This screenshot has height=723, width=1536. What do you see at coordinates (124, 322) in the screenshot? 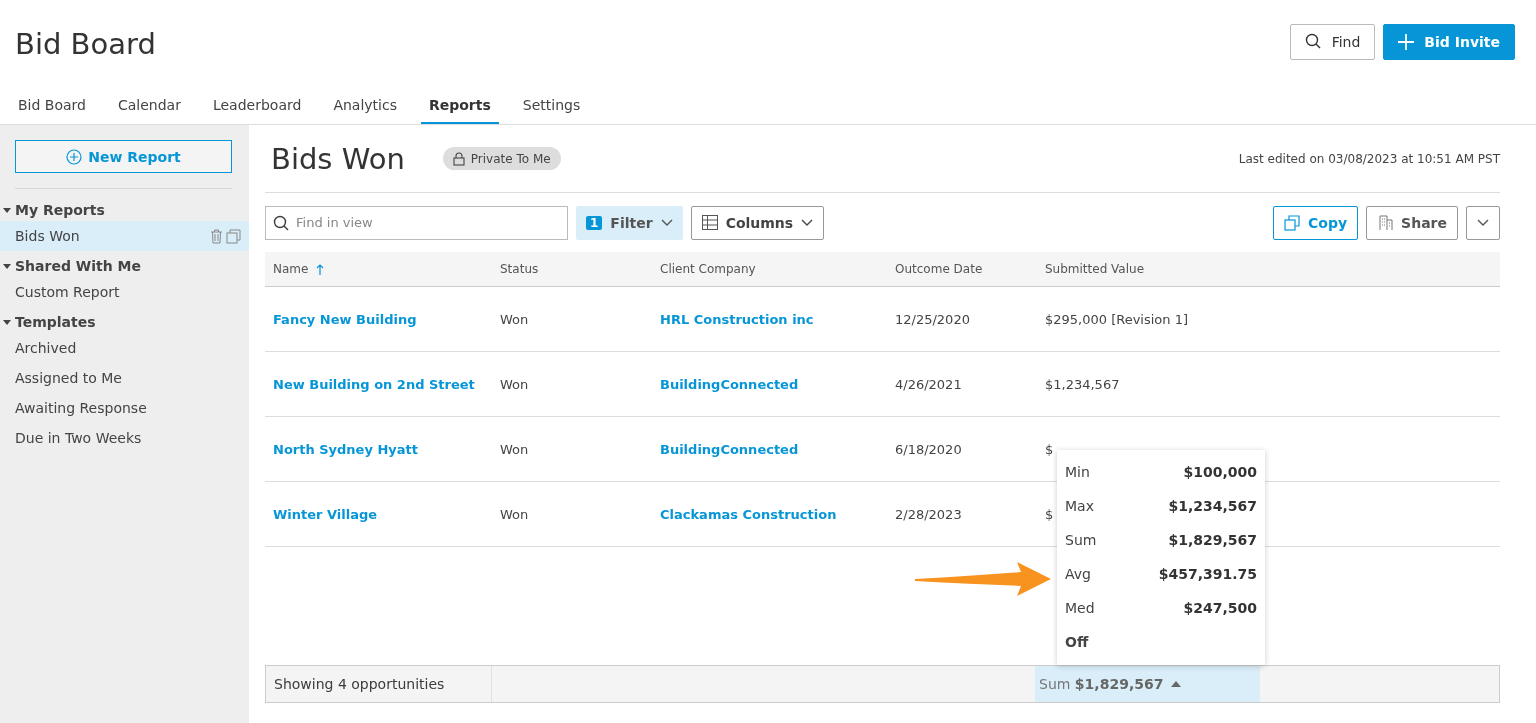
I see `section-header: Templates` at bounding box center [124, 322].